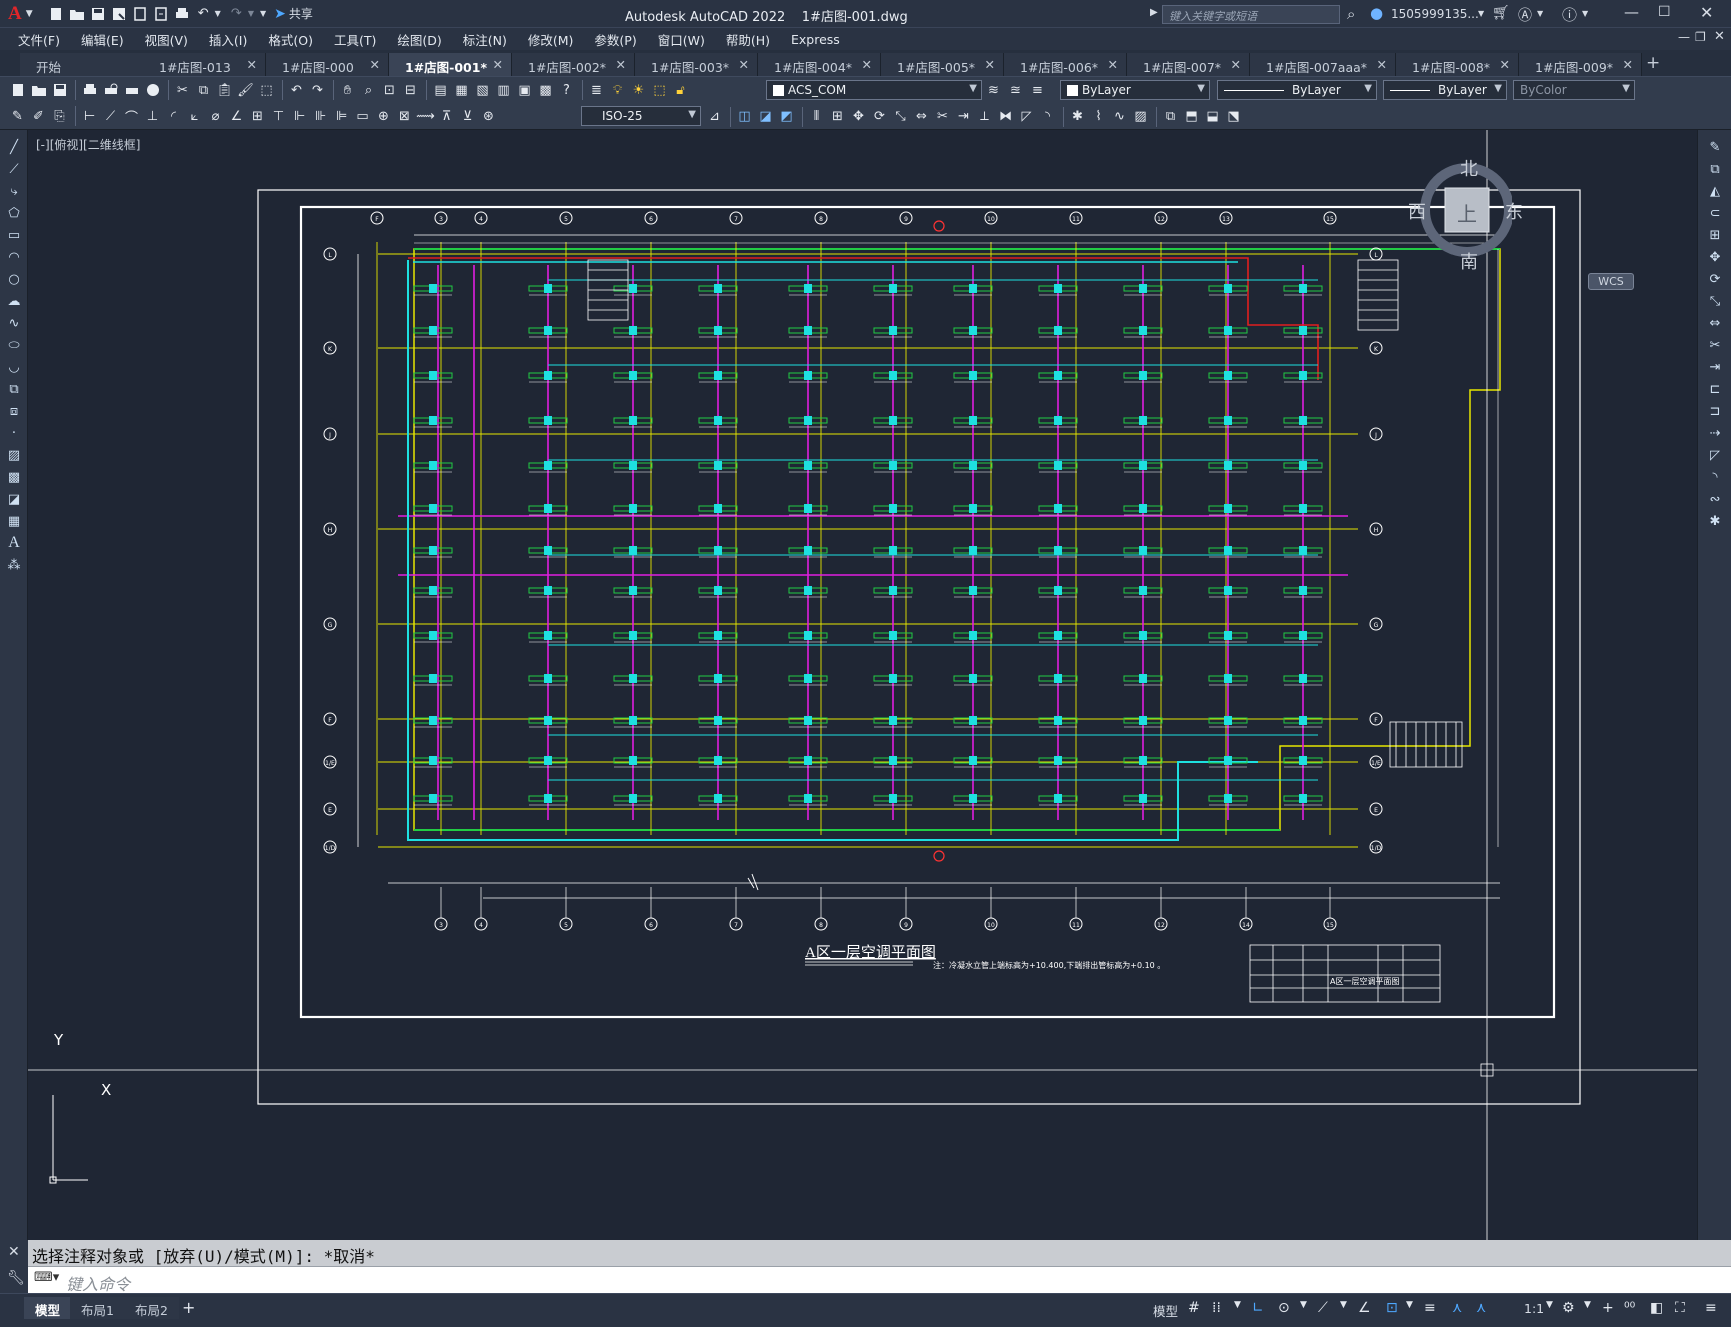  I want to click on new-icon, so click(17, 90).